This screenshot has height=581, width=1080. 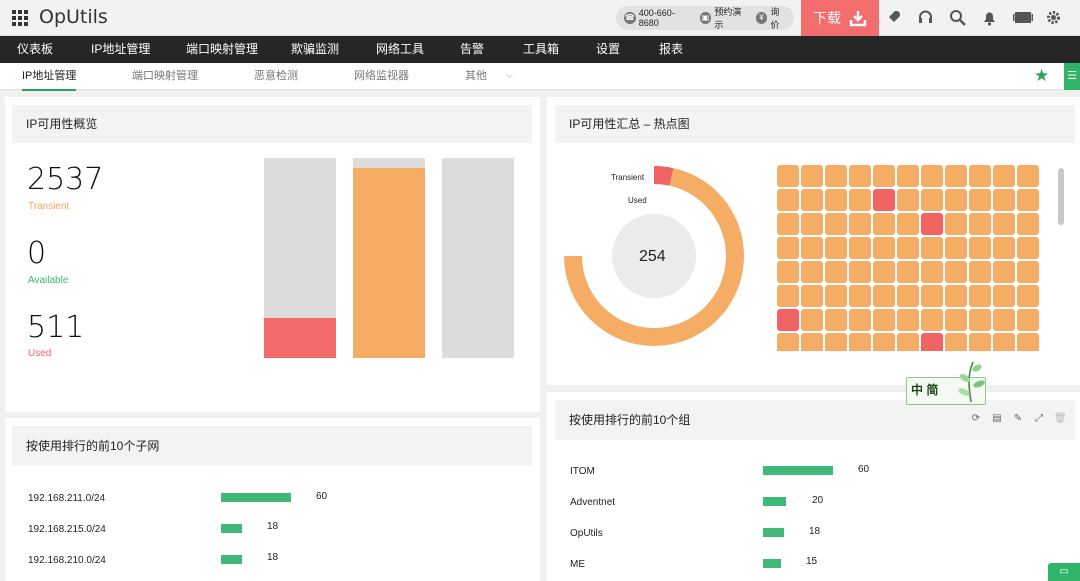 What do you see at coordinates (478, 258) in the screenshot?
I see `available-bar` at bounding box center [478, 258].